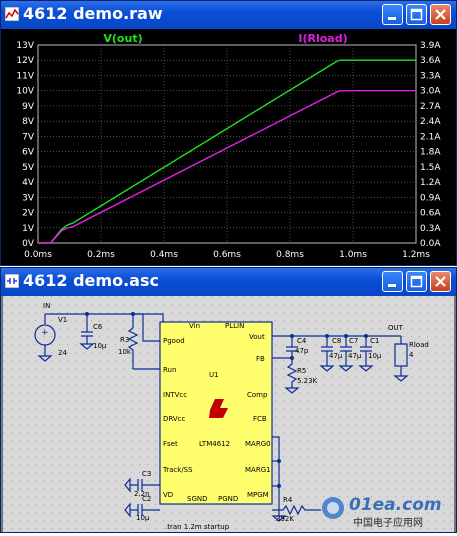  What do you see at coordinates (430, 107) in the screenshot?
I see `y-right-tick-label: 2.7A` at bounding box center [430, 107].